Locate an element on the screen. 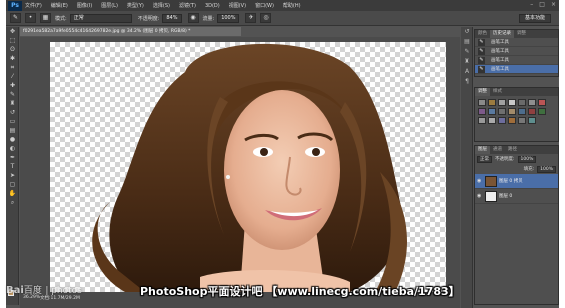  blend-mode-select: 正常 is located at coordinates (484, 159).